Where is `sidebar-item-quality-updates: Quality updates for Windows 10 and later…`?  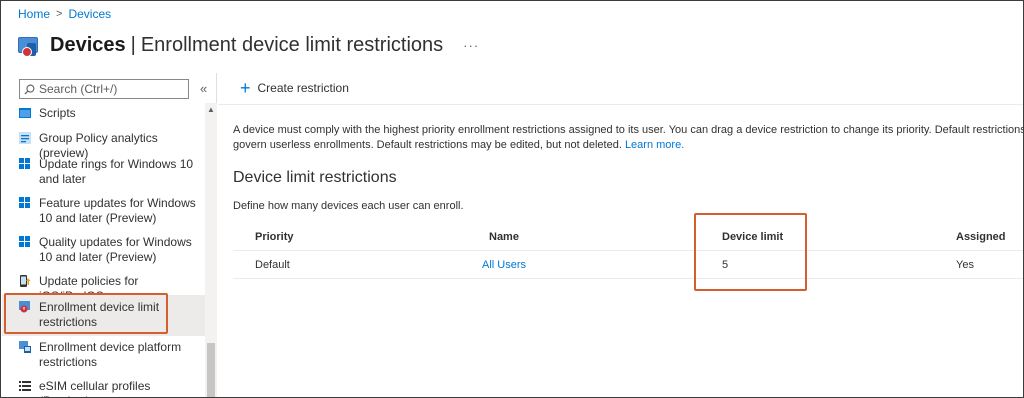
sidebar-item-quality-updates: Quality updates for Windows 10 and later… is located at coordinates (103, 250).